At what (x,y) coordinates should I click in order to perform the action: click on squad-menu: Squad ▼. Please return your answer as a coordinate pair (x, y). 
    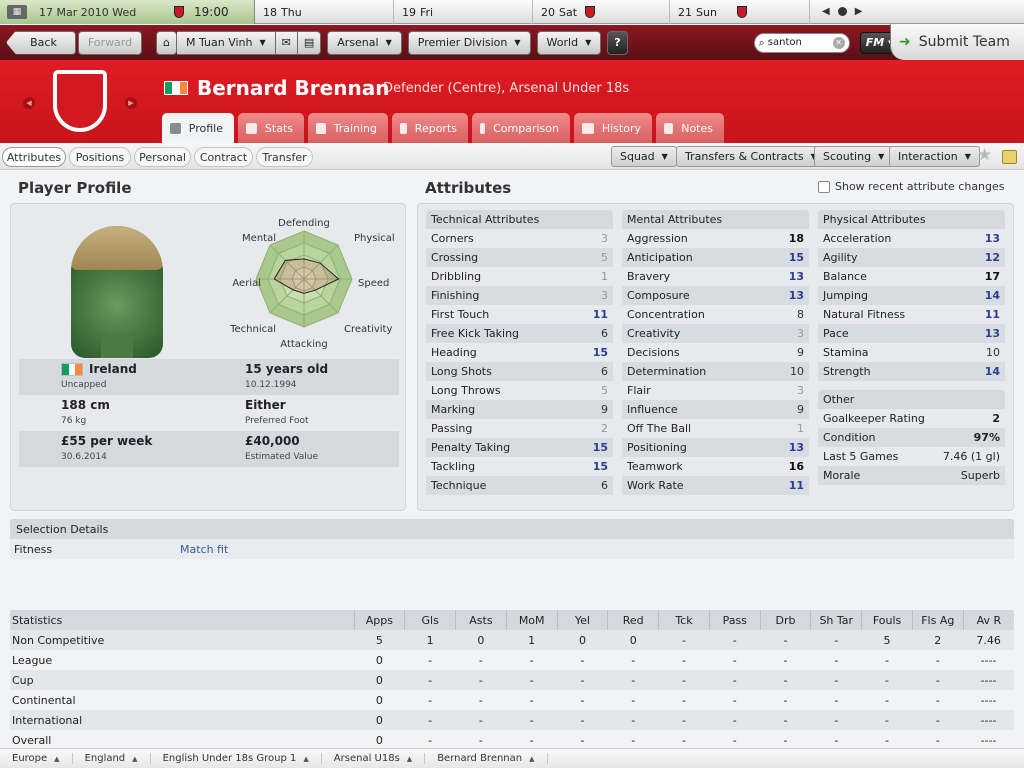
    Looking at the image, I should click on (644, 156).